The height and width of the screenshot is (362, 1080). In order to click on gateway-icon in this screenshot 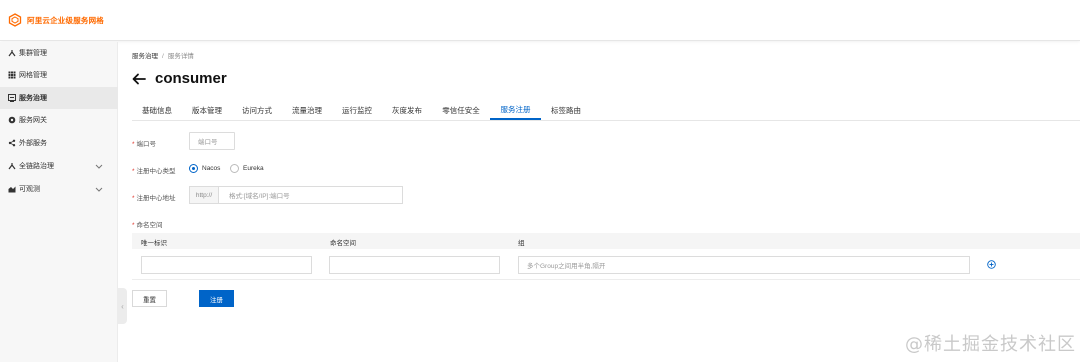, I will do `click(12, 120)`.